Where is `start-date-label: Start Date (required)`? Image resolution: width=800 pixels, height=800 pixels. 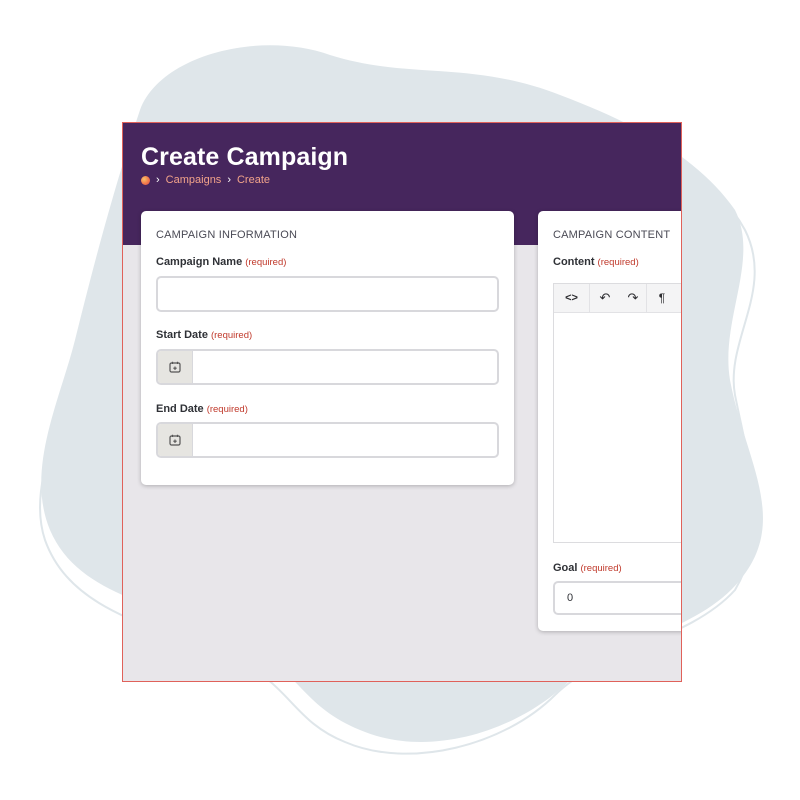
start-date-label: Start Date (required) is located at coordinates (204, 335).